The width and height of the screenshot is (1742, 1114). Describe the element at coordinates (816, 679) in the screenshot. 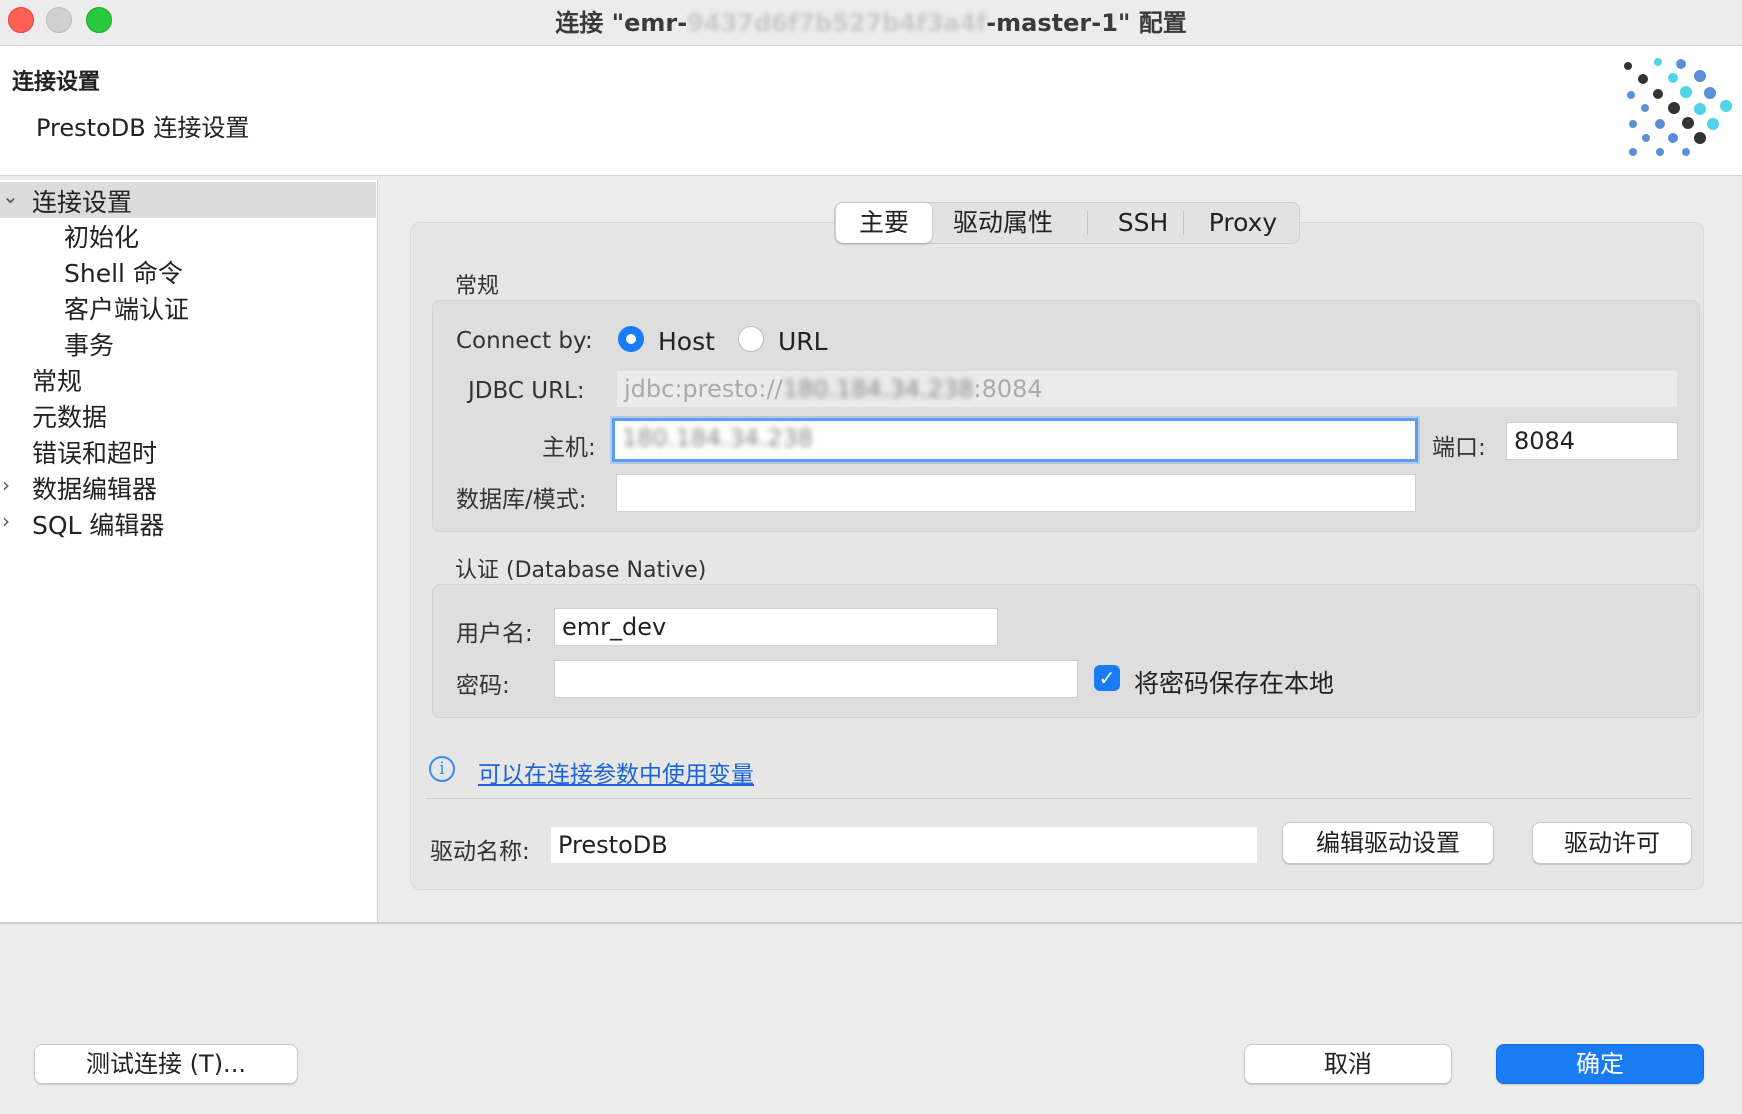

I see `password-input` at that location.